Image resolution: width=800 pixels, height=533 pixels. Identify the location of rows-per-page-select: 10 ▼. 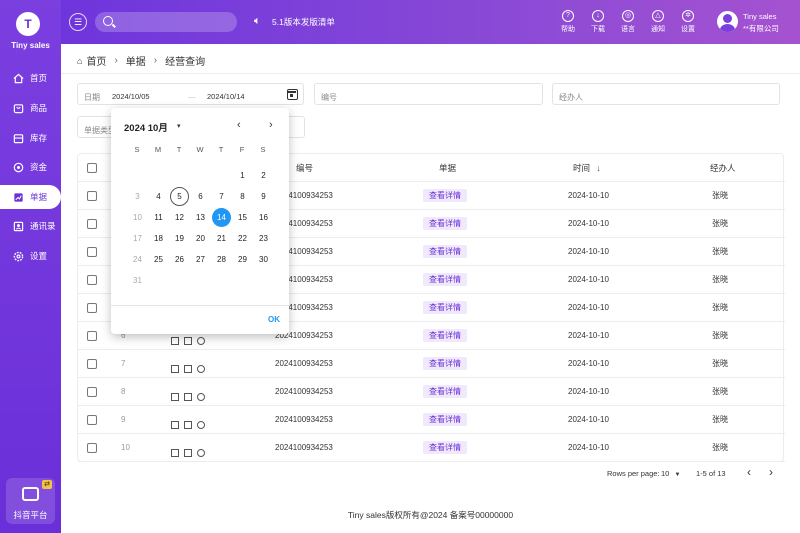
(670, 473).